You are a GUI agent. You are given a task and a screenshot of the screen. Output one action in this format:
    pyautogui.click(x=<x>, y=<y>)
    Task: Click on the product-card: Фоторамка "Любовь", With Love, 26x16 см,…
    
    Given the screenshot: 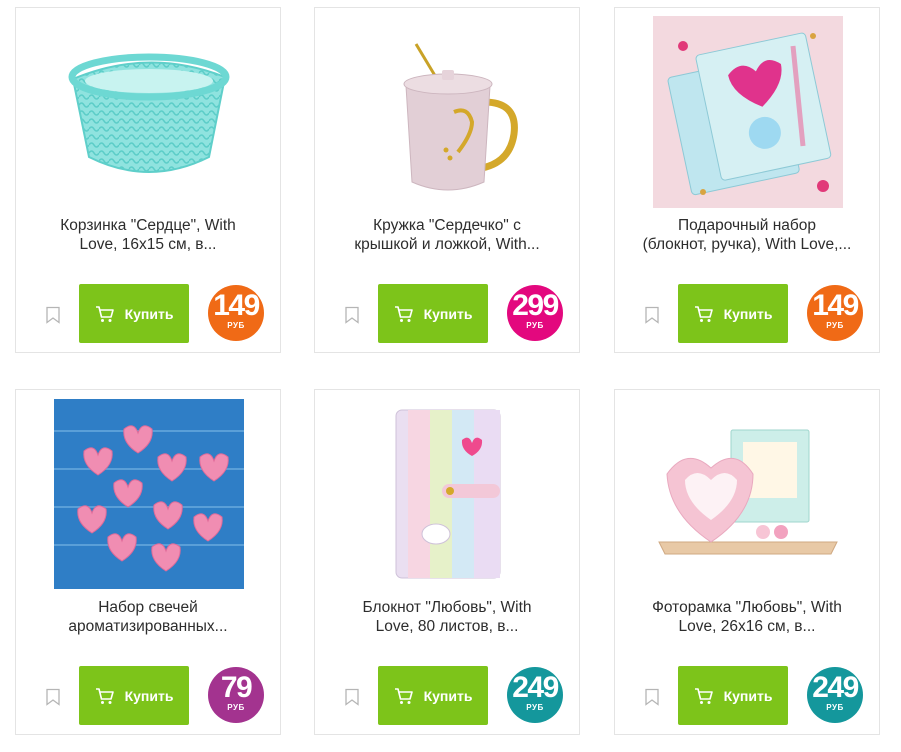 What is the action you would take?
    pyautogui.click(x=747, y=562)
    